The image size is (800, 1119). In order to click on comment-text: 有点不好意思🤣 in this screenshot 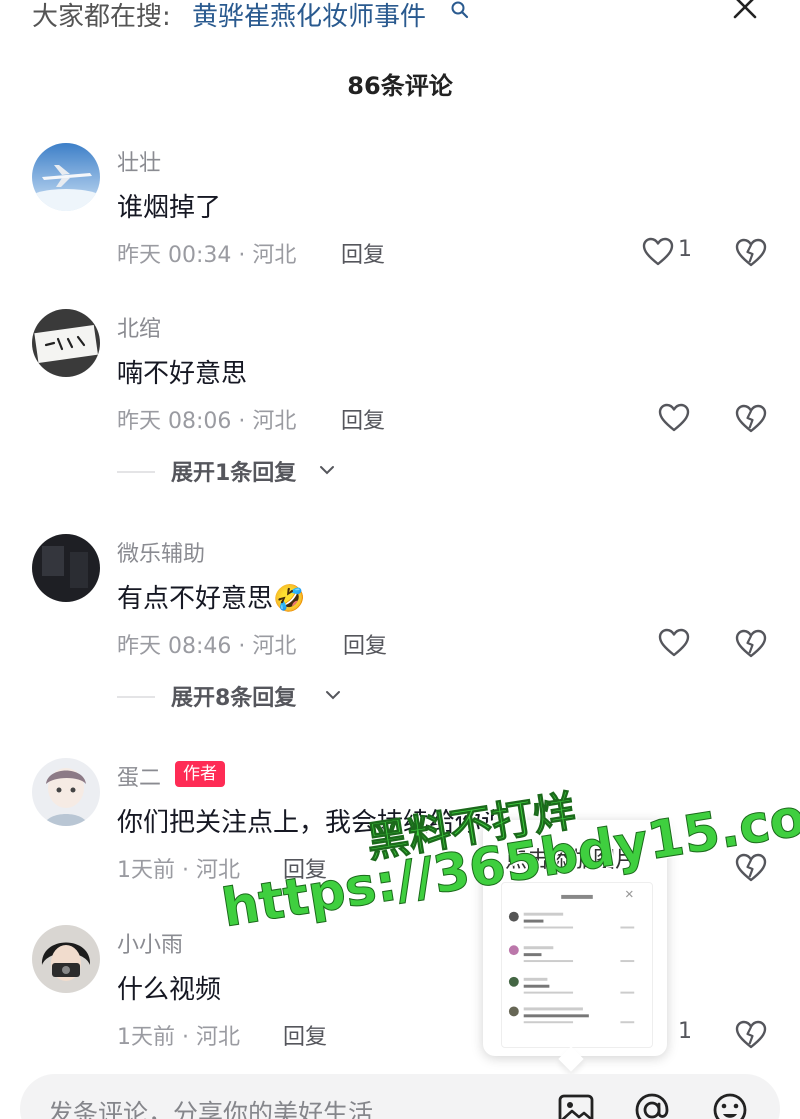, I will do `click(211, 596)`.